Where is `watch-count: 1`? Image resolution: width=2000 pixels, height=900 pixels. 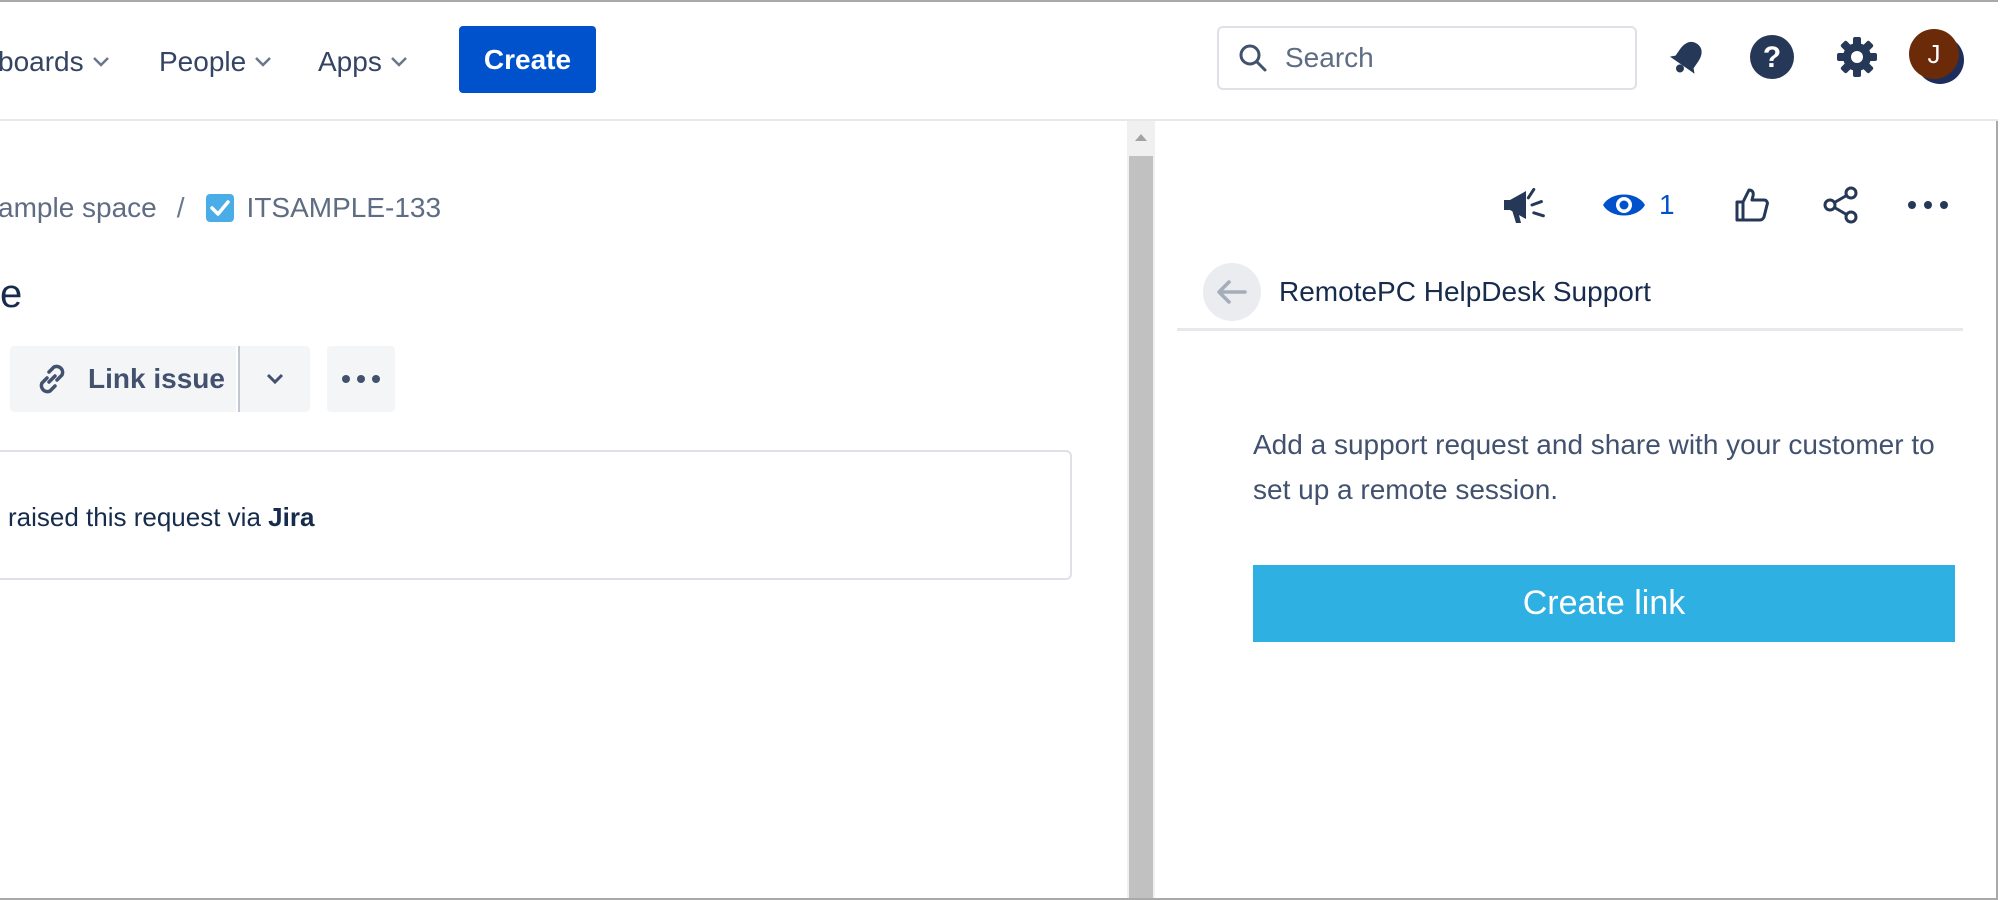
watch-count: 1 is located at coordinates (1667, 204).